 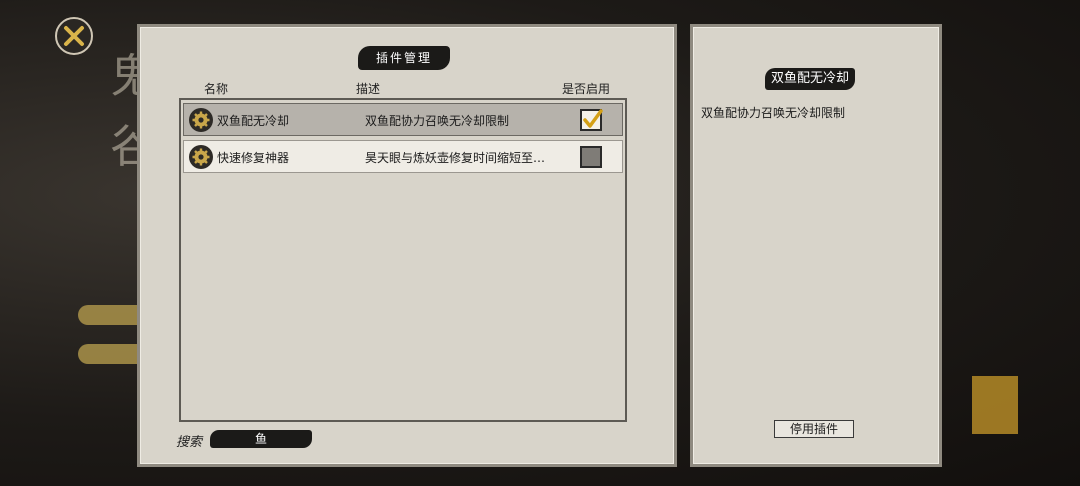 I want to click on checkmark-icon, so click(x=593, y=118).